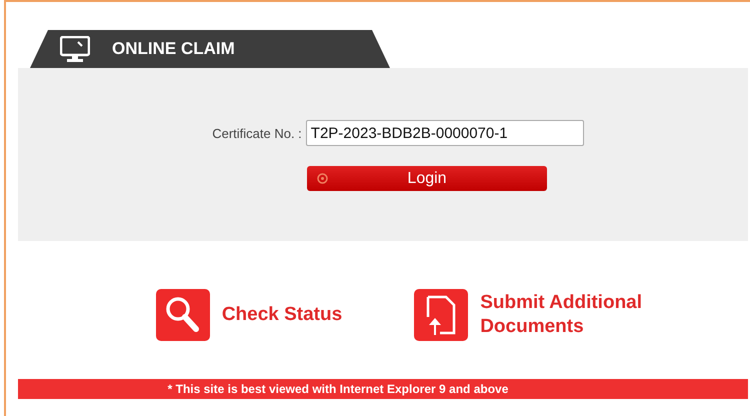 This screenshot has width=750, height=416. I want to click on link-label: Check Status, so click(282, 315).